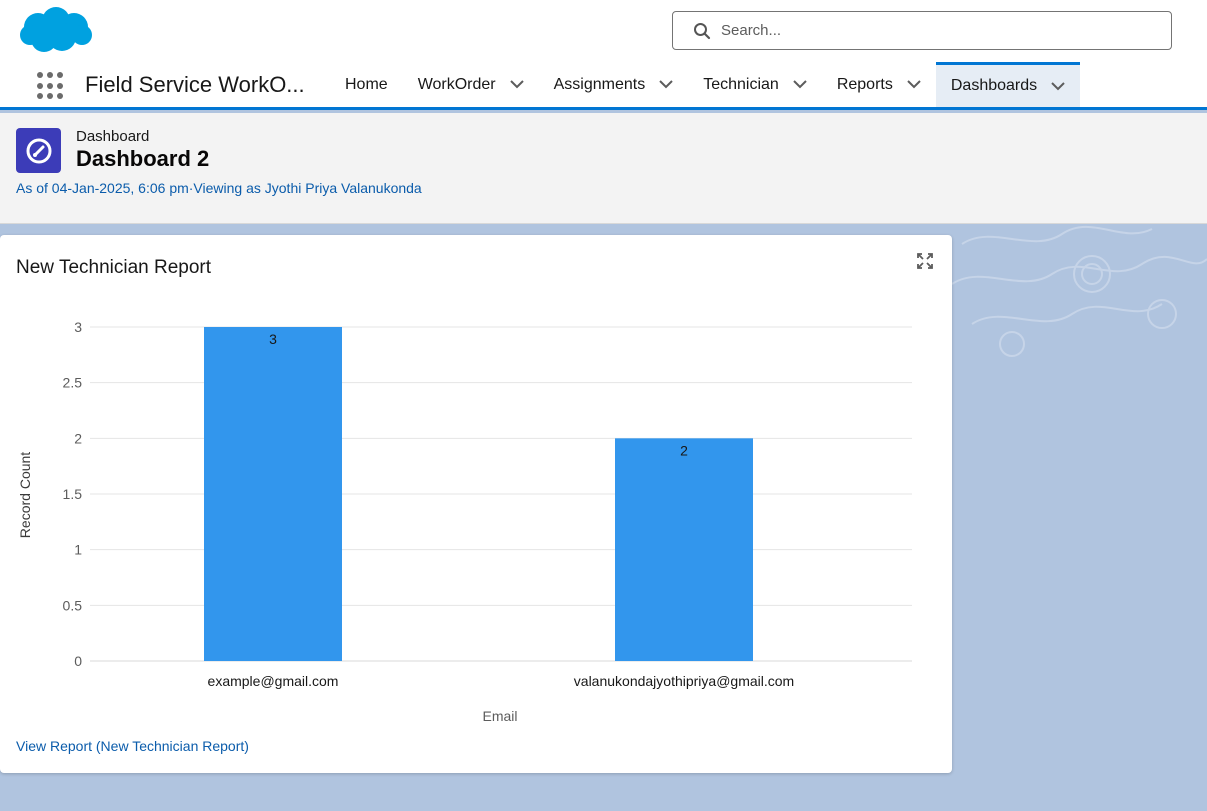 This screenshot has height=811, width=1207. I want to click on nav-tab-home: Home, so click(366, 84).